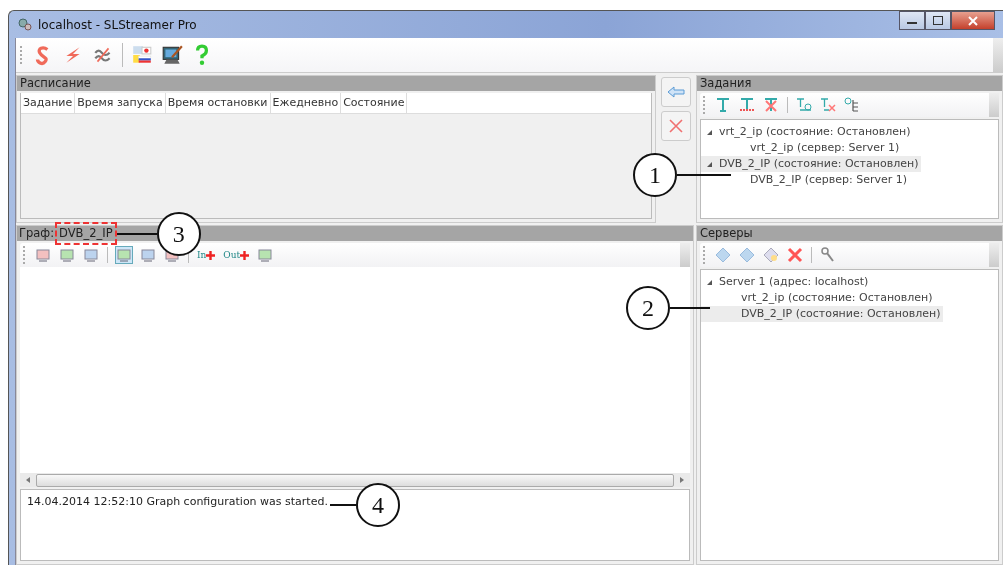  Describe the element at coordinates (218, 103) in the screenshot. I see `column-header: Время остановки` at that location.